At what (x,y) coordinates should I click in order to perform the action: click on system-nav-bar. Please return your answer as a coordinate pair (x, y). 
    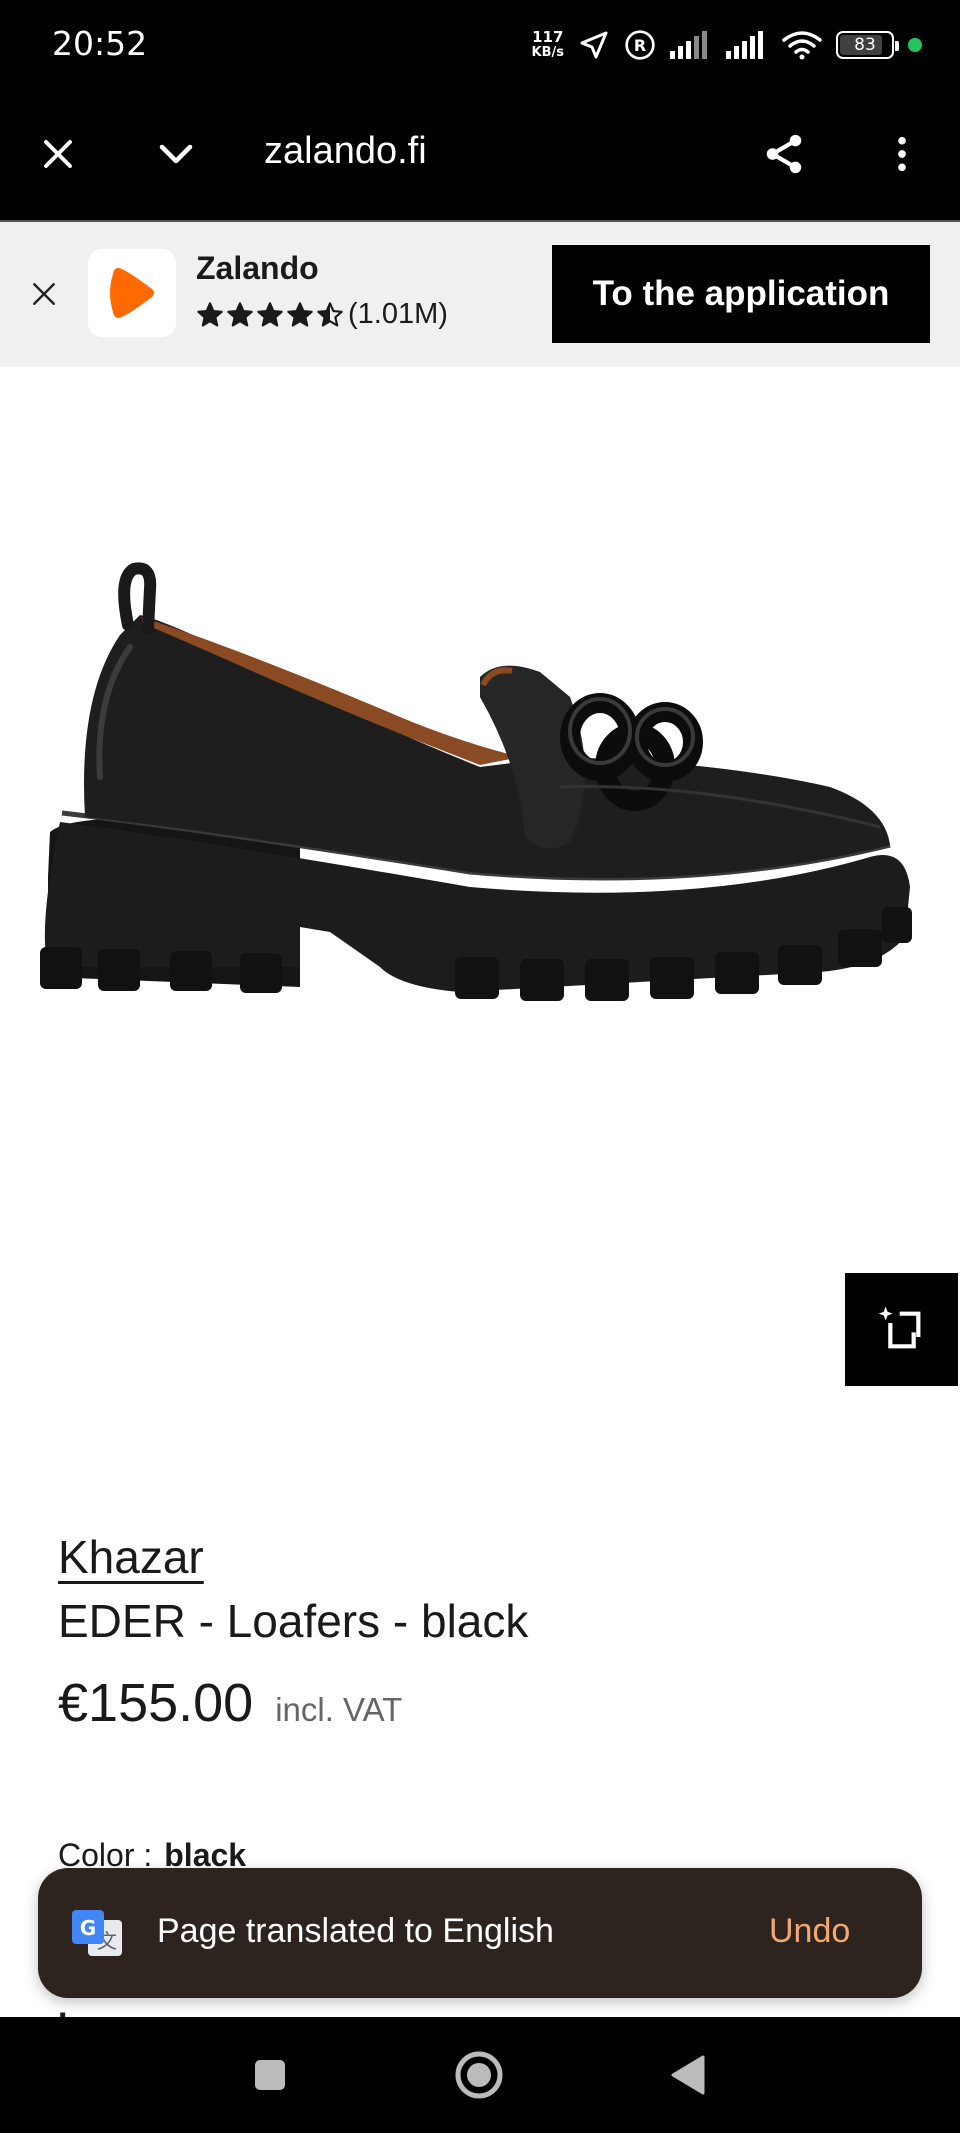
    Looking at the image, I should click on (480, 2075).